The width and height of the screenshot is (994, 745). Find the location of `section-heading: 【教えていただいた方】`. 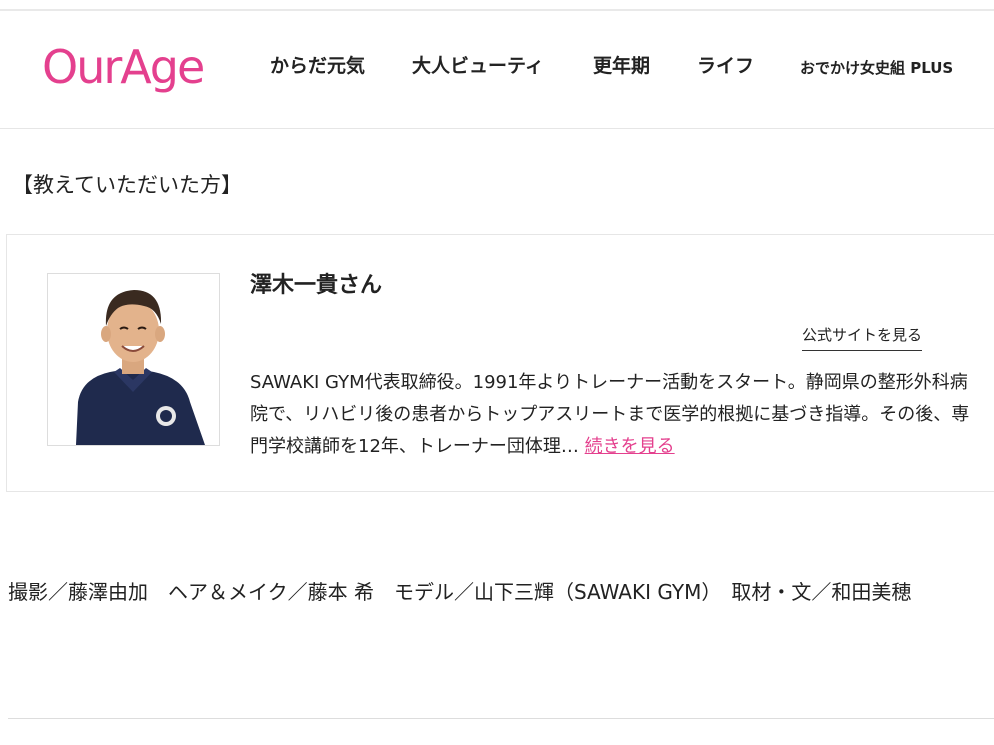

section-heading: 【教えていただいた方】 is located at coordinates (127, 185).